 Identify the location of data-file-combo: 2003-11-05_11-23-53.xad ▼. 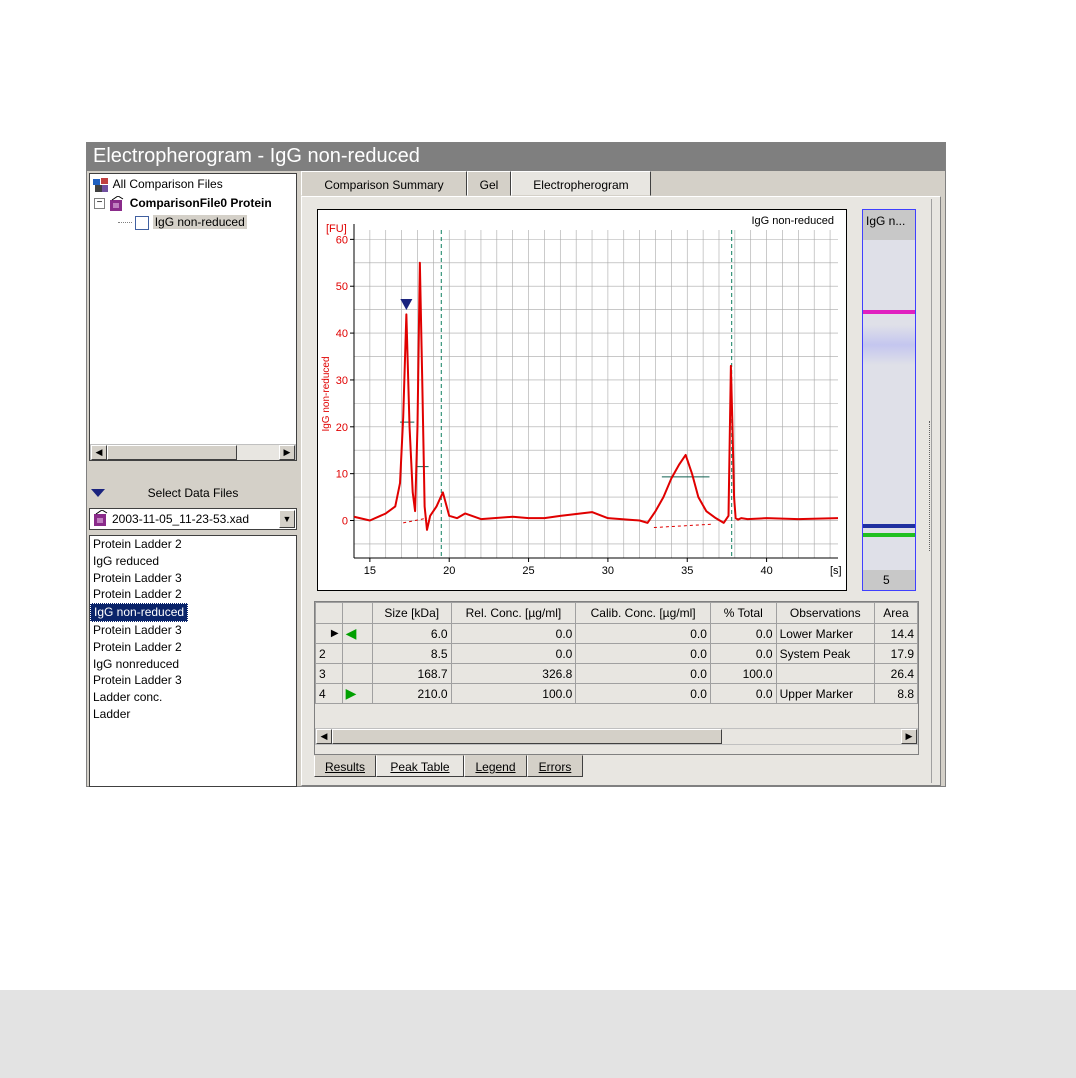
(193, 519).